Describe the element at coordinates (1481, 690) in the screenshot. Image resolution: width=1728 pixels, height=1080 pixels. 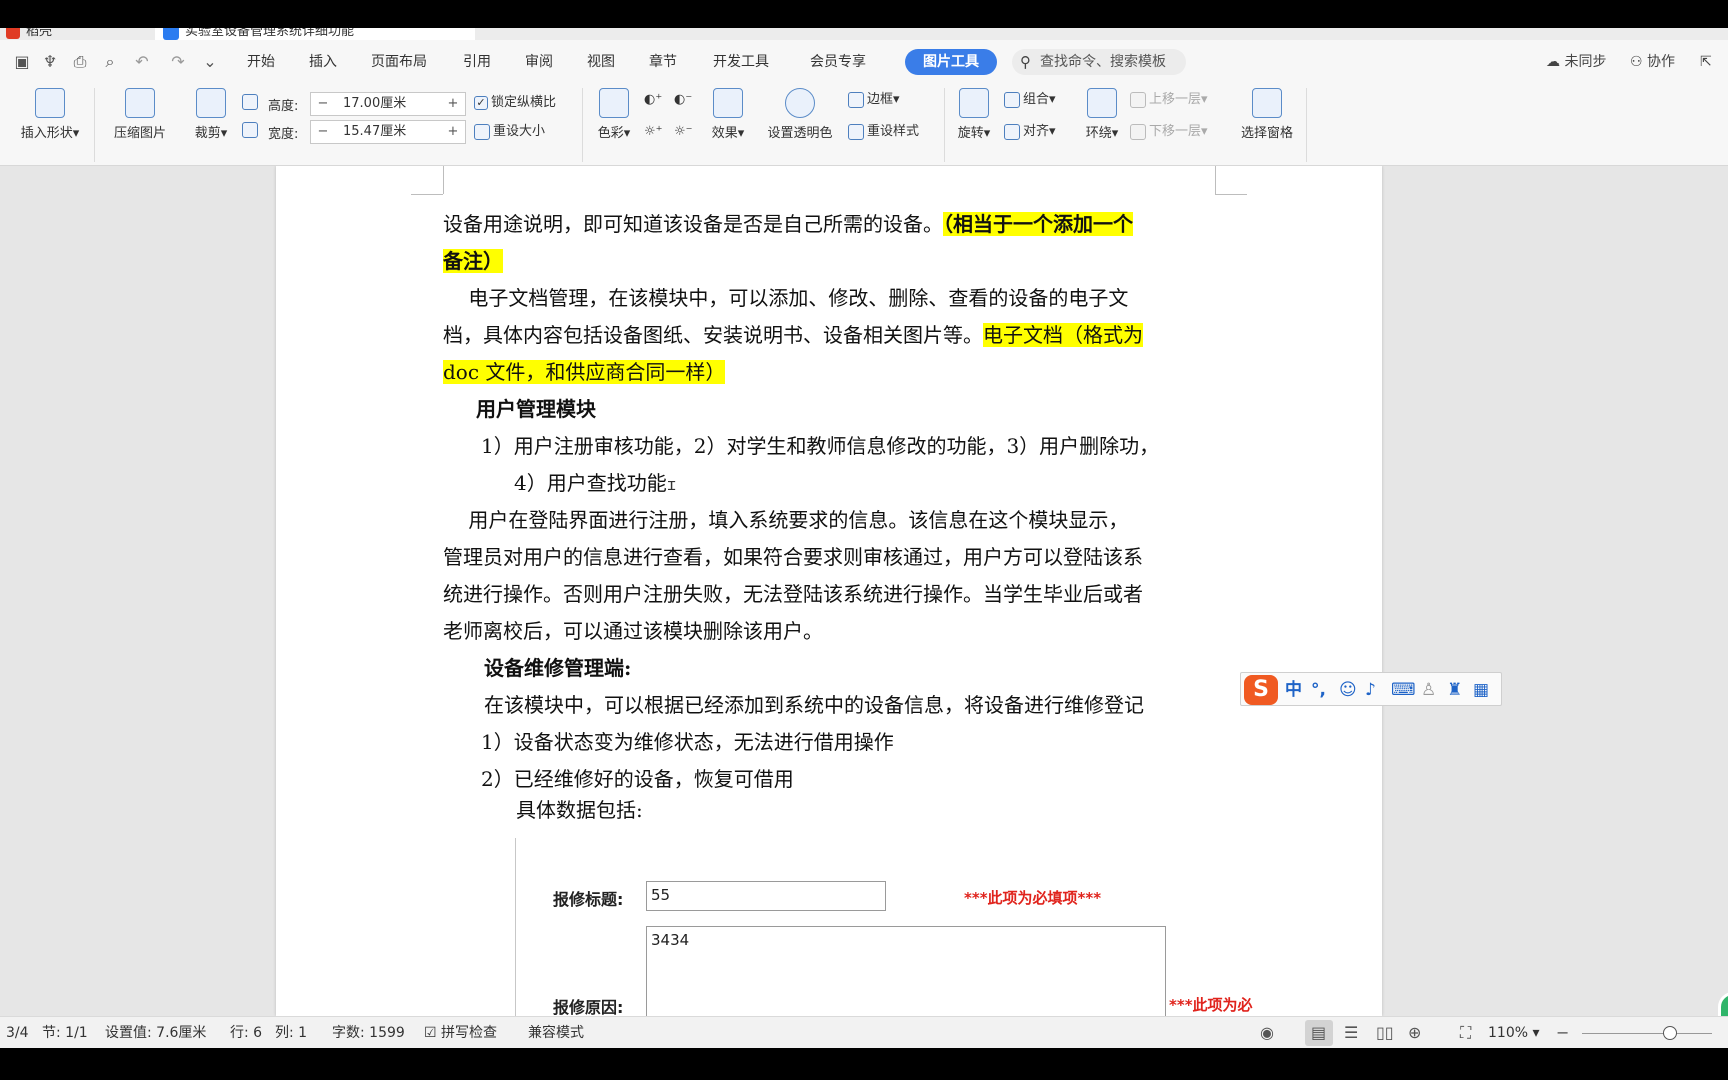
I see `toolbox-icon: ▦` at that location.